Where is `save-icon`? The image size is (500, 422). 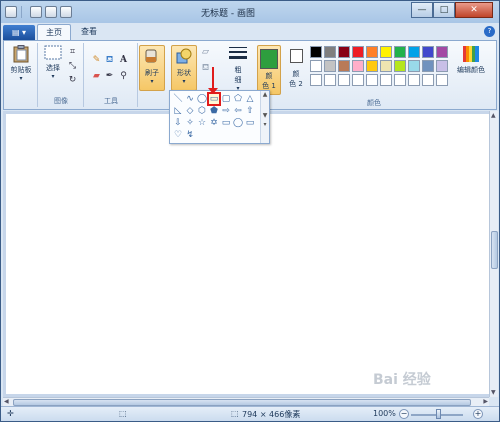
save-icon is located at coordinates (36, 12).